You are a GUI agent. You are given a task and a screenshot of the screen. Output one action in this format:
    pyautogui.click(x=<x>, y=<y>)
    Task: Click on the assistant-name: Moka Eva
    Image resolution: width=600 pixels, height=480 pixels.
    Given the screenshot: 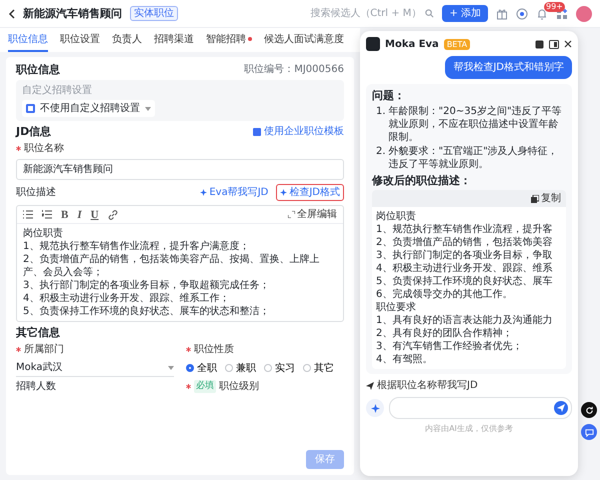 What is the action you would take?
    pyautogui.click(x=412, y=44)
    